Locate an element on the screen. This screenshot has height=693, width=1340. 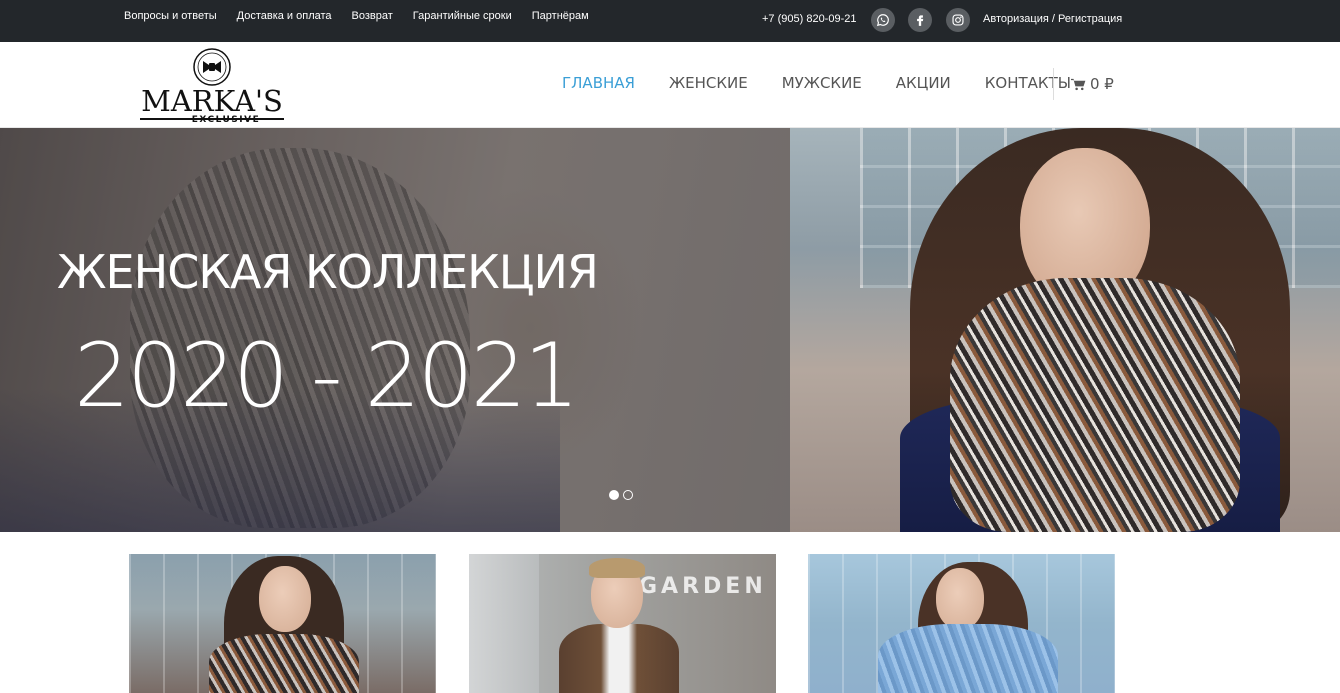
auth-link: Авторизация / Регистрация is located at coordinates (1052, 19).